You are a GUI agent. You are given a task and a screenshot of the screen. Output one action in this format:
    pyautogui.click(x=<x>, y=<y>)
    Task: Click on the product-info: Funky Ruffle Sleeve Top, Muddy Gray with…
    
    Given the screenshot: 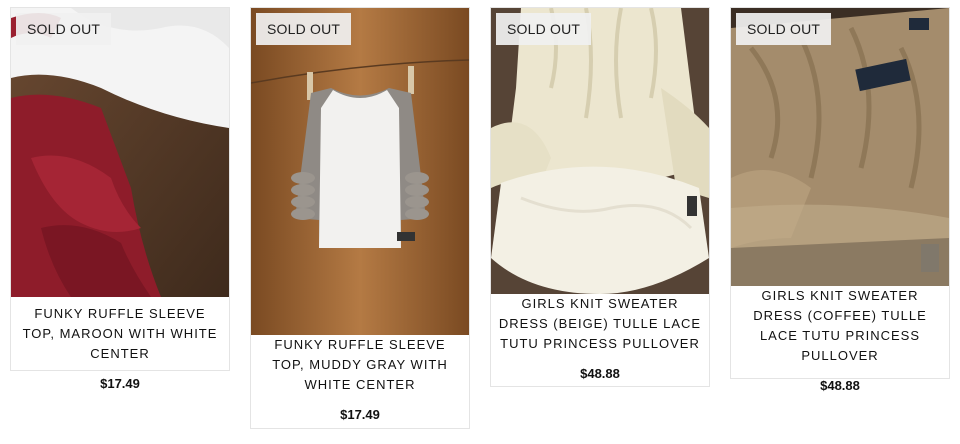 What is the action you would take?
    pyautogui.click(x=360, y=378)
    